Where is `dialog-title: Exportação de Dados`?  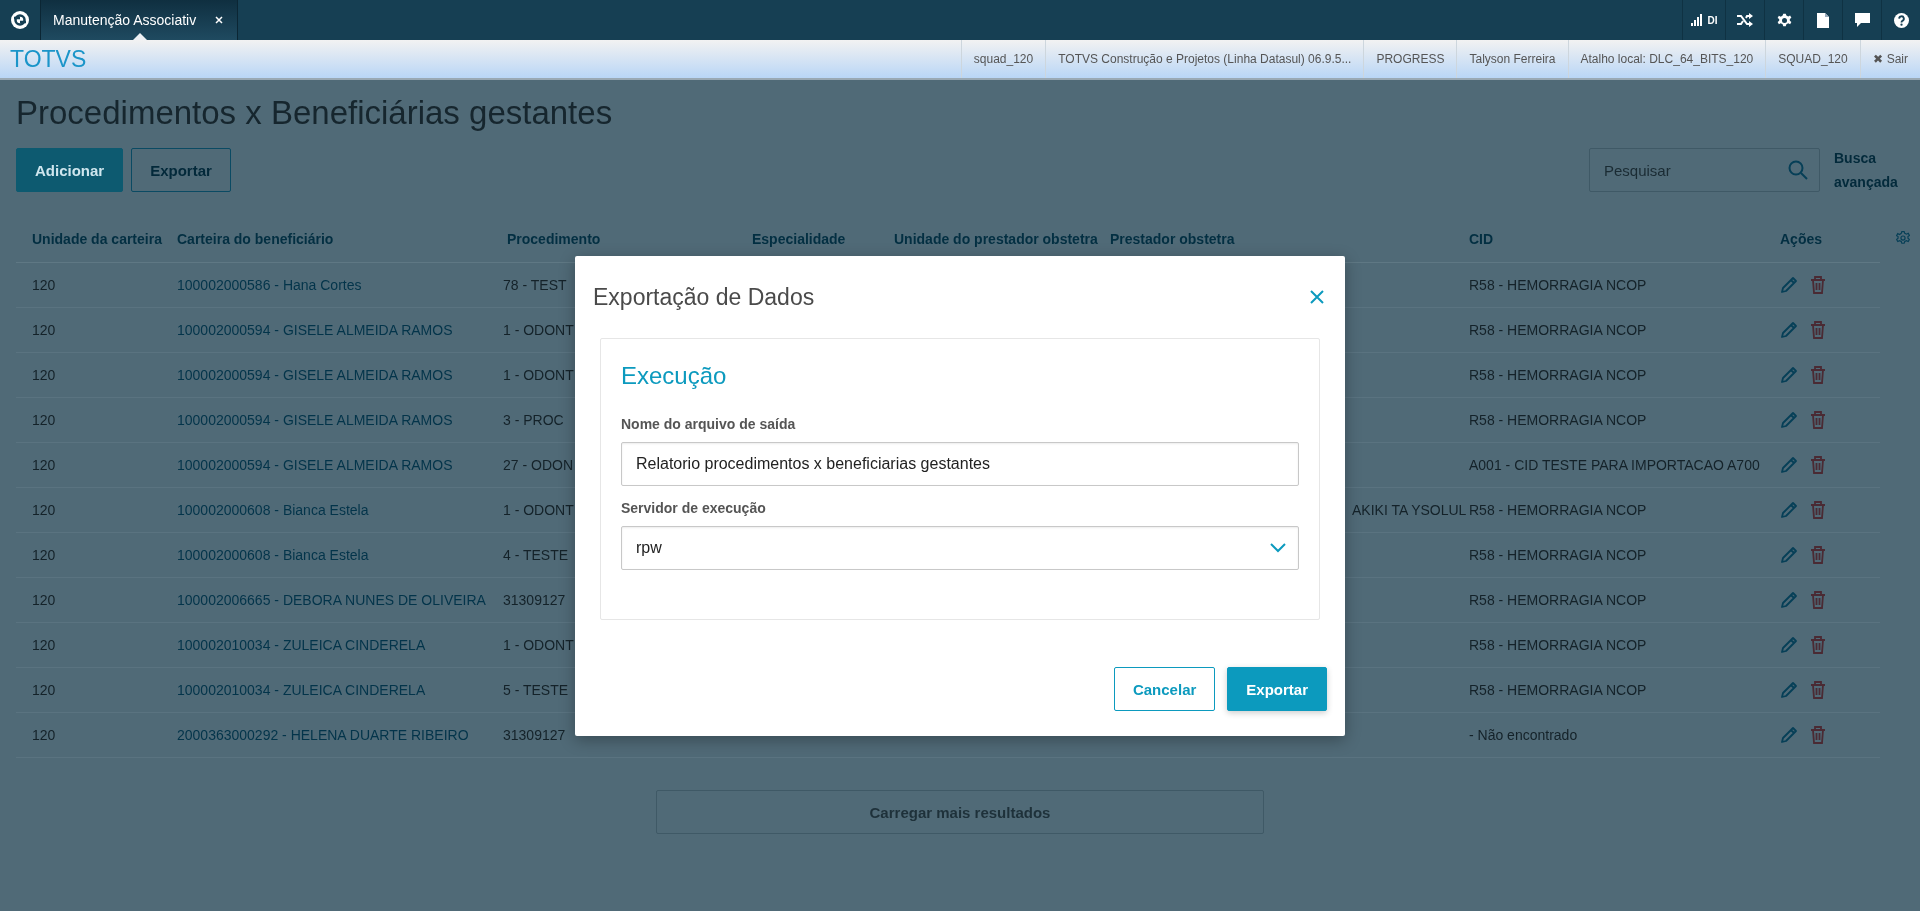
dialog-title: Exportação de Dados is located at coordinates (704, 297).